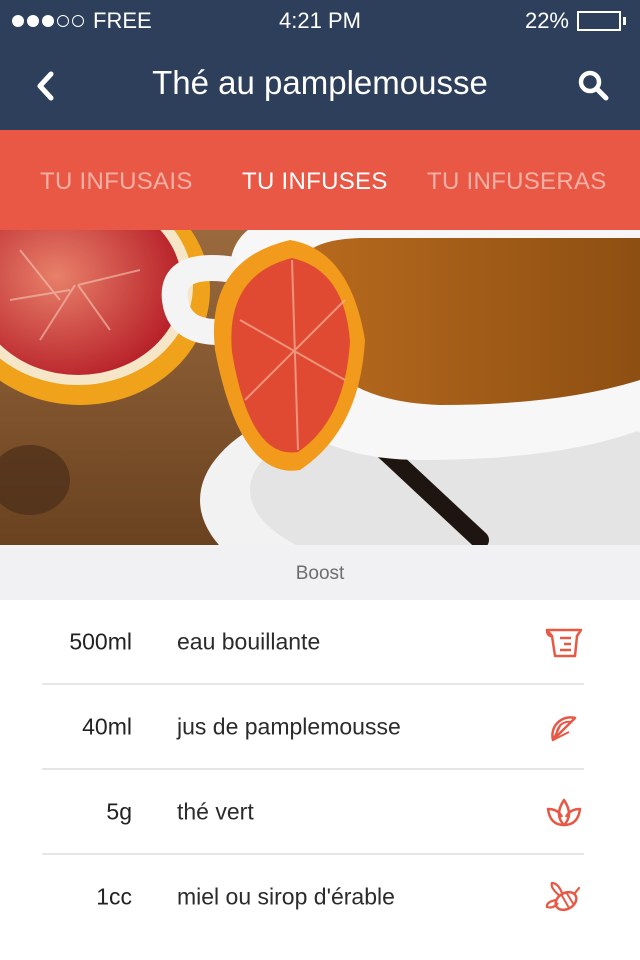 The image size is (640, 960). I want to click on page-title: Thé au pamplemousse, so click(320, 82).